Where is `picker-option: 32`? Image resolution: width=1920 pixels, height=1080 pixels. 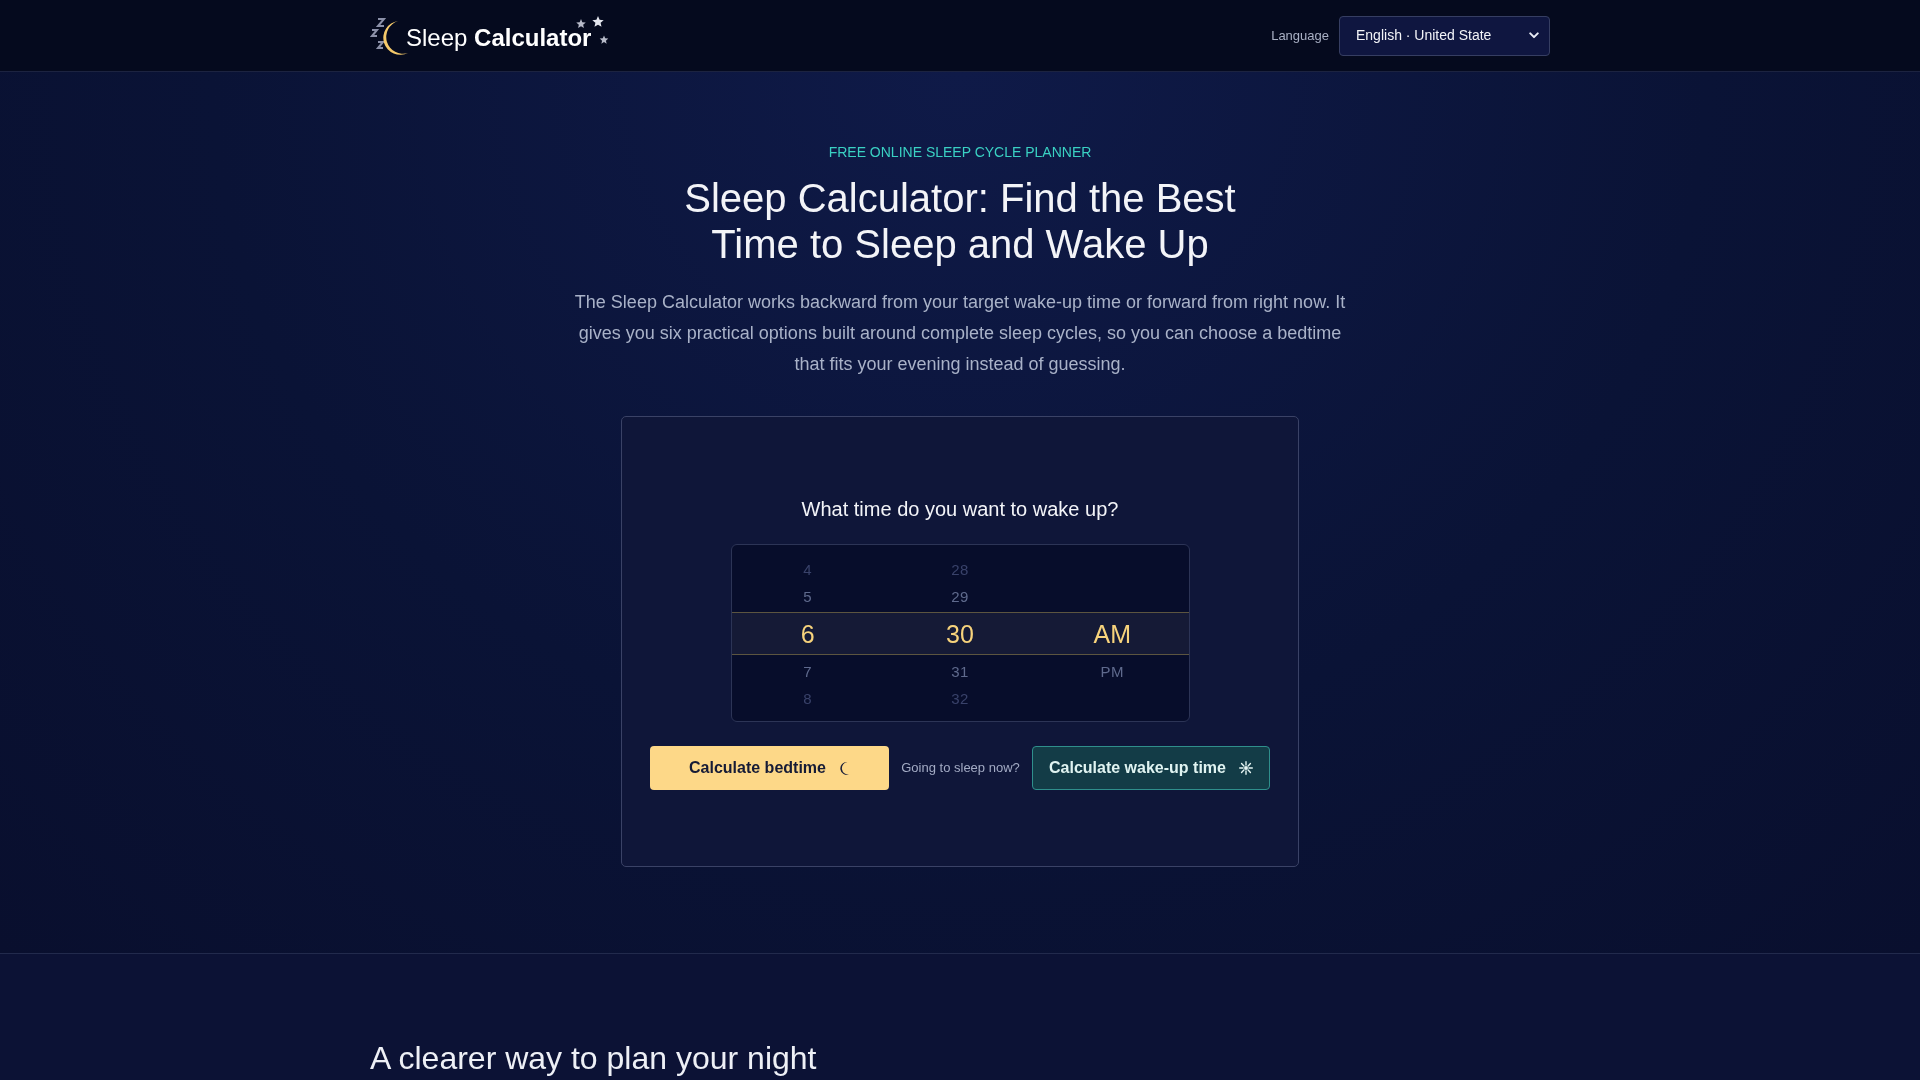
picker-option: 32 is located at coordinates (960, 698).